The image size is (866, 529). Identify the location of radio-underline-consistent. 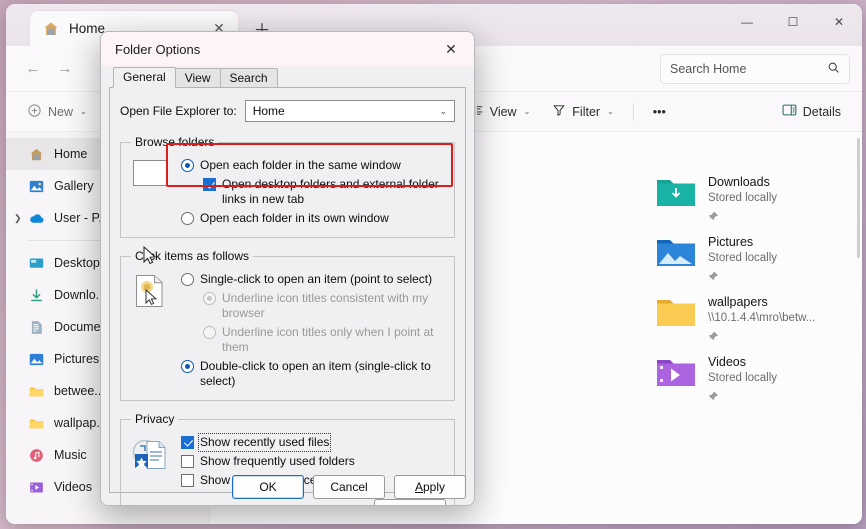
(209, 298).